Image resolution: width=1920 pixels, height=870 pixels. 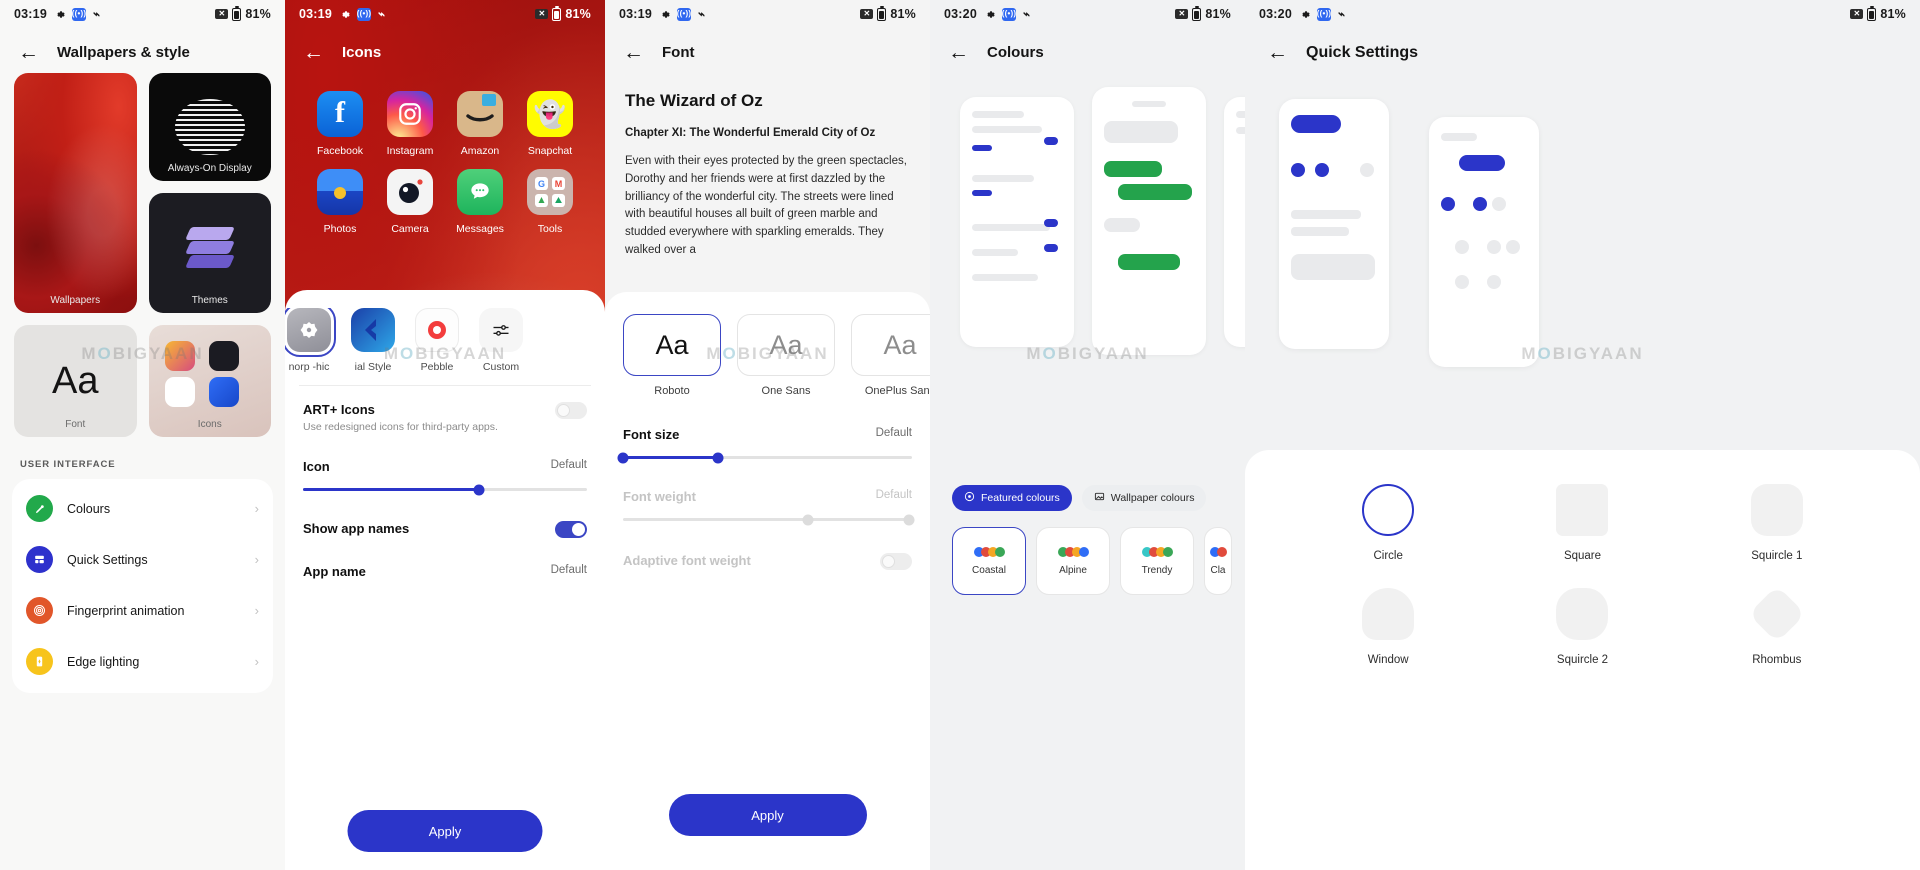 I want to click on aod-sun-icon, so click(x=209, y=127).